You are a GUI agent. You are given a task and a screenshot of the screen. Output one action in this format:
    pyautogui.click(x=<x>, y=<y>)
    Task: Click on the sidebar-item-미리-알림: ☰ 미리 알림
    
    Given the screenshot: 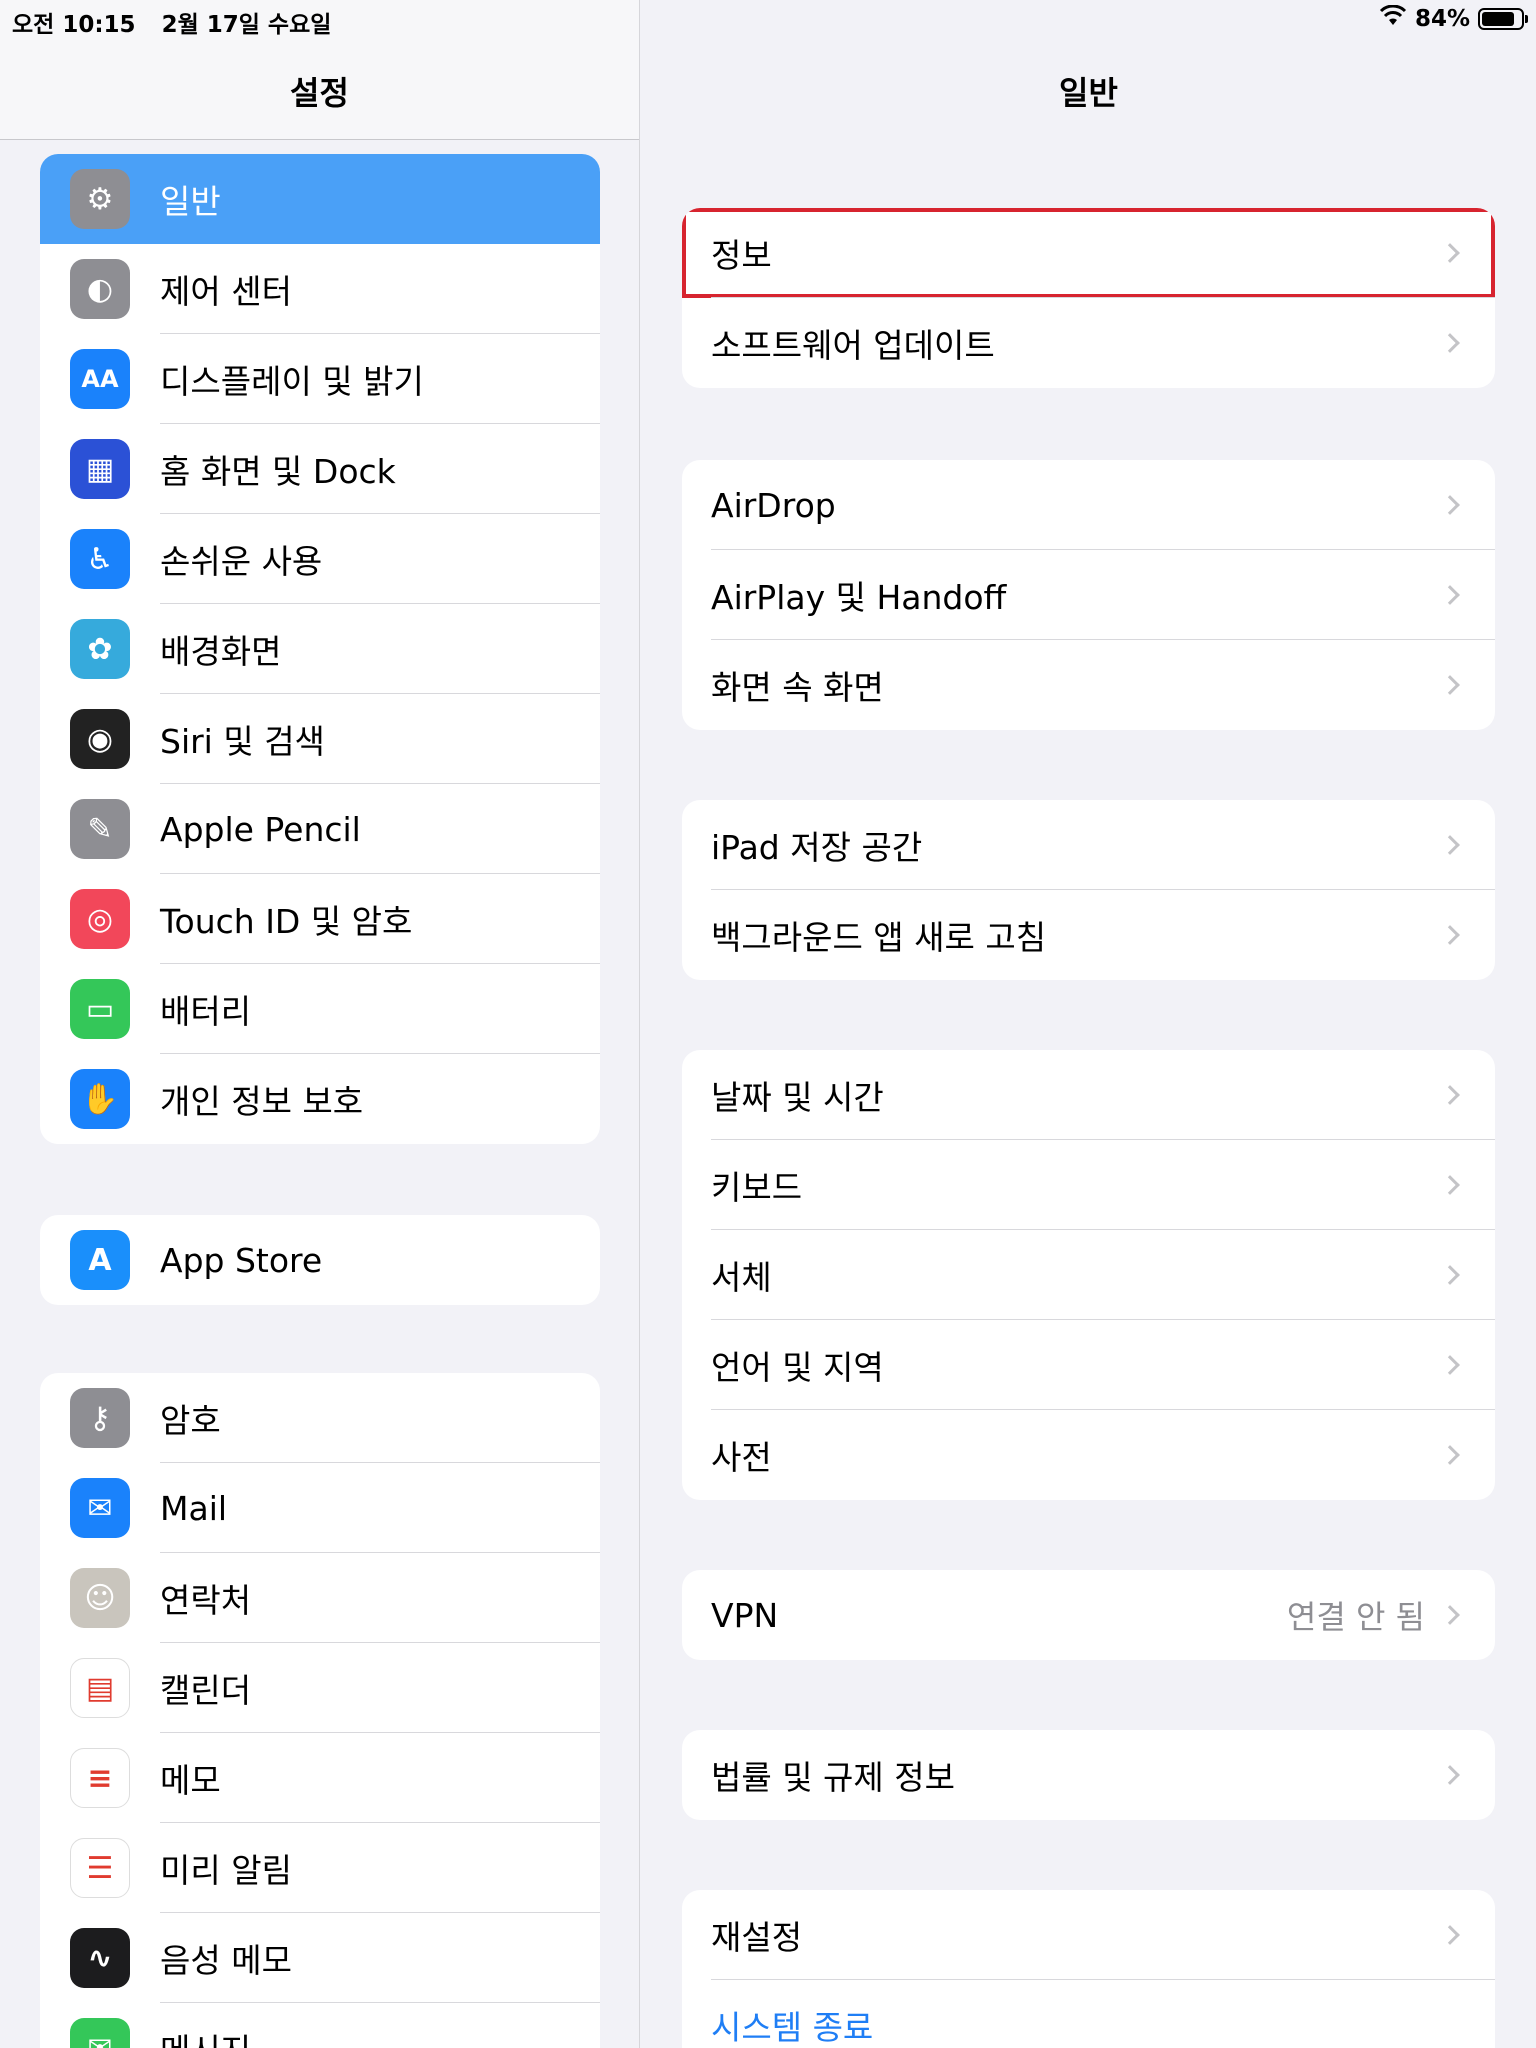 What is the action you would take?
    pyautogui.click(x=320, y=1868)
    